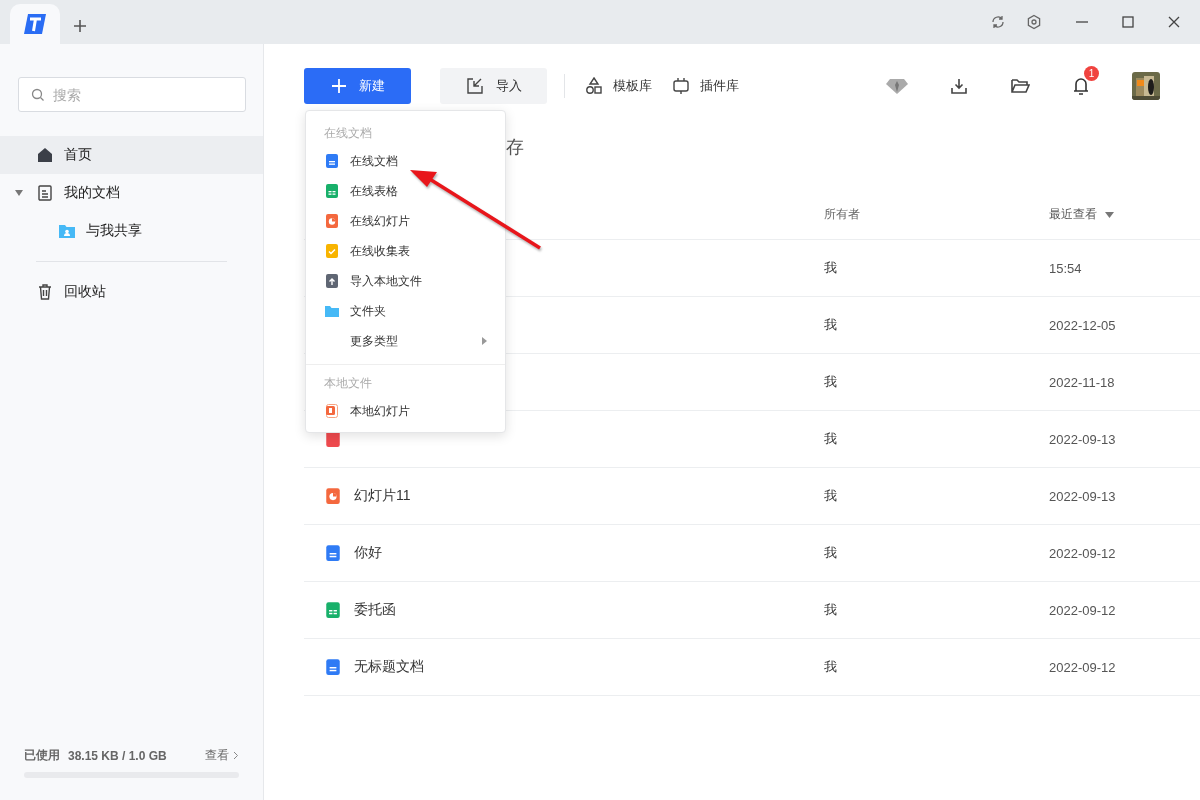 This screenshot has height=800, width=1200. Describe the element at coordinates (375, 610) in the screenshot. I see `file-name: 委托函` at that location.